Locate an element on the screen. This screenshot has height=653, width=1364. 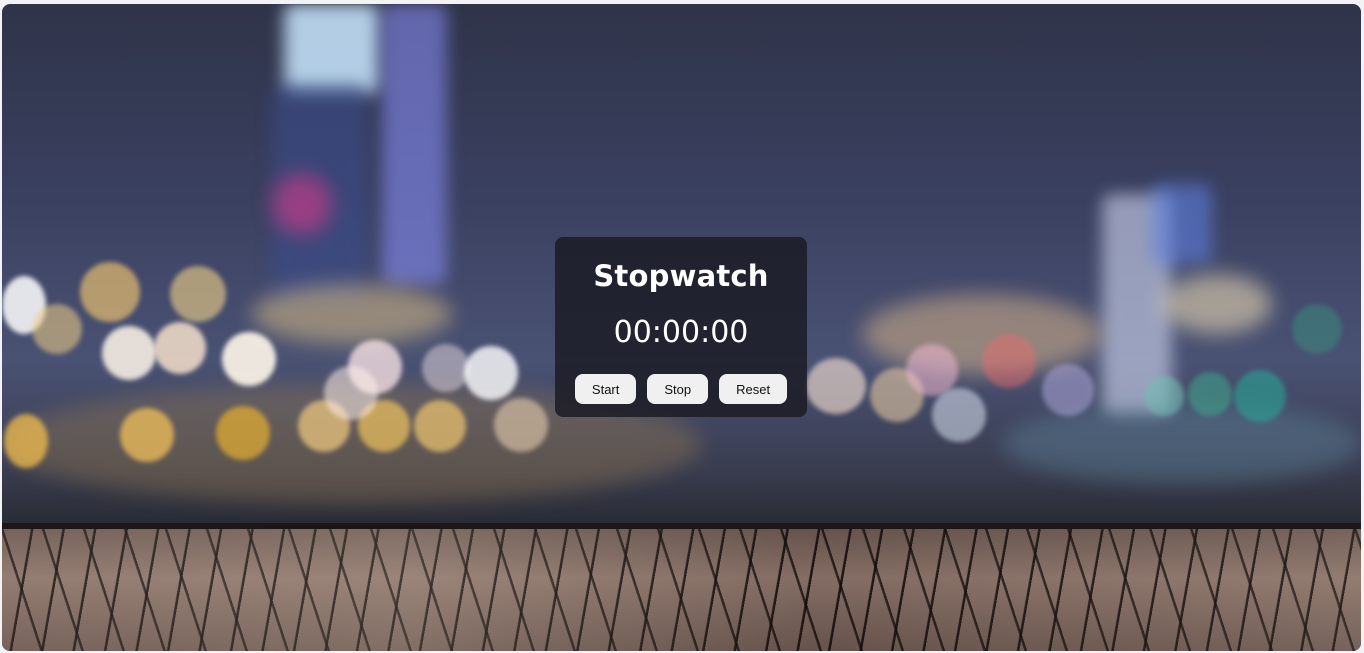
stopwatch-panel: Stopwatch 00:00:00 Start Stop Reset is located at coordinates (681, 327).